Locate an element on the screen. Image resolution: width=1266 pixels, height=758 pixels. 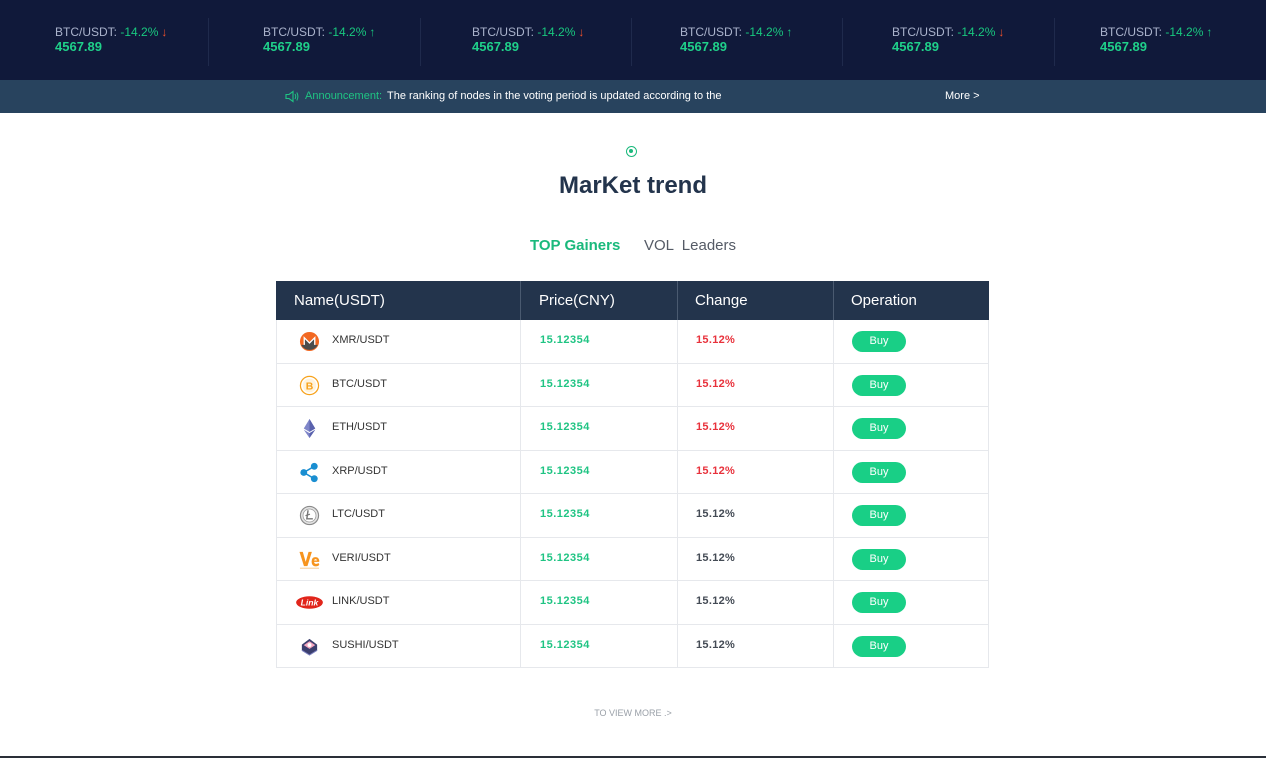
table-header: Name(USDT) Price(CNY) Change Operation is located at coordinates (632, 300).